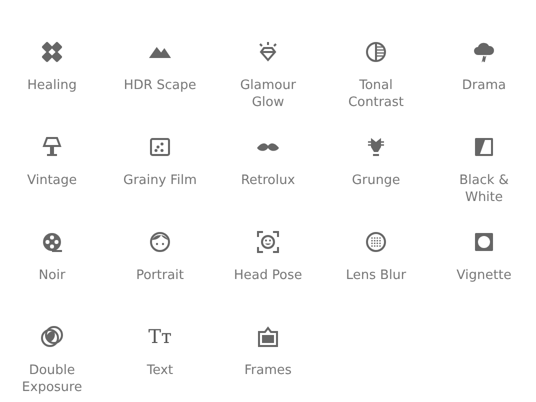 The height and width of the screenshot is (402, 536). I want to click on tool-label: Retrolux, so click(268, 180).